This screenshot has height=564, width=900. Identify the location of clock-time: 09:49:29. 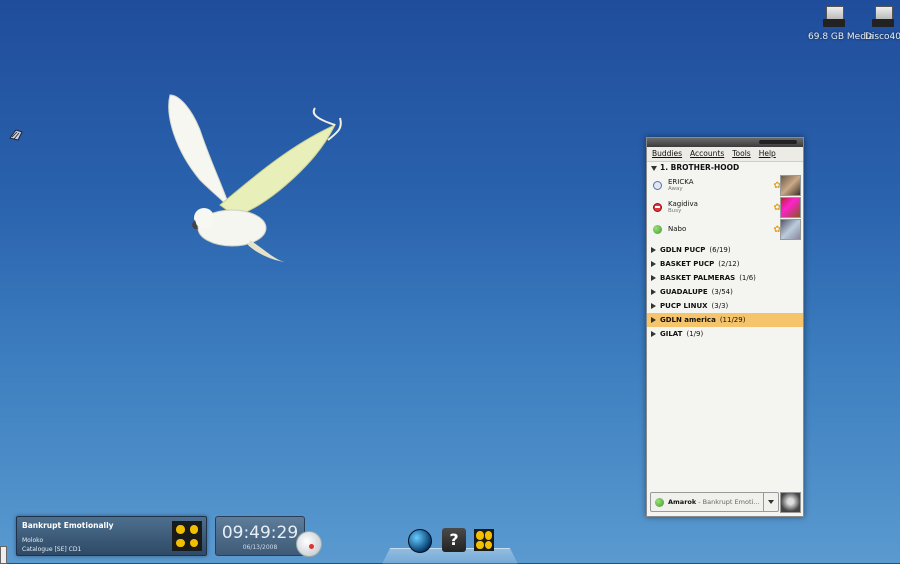
(260, 533).